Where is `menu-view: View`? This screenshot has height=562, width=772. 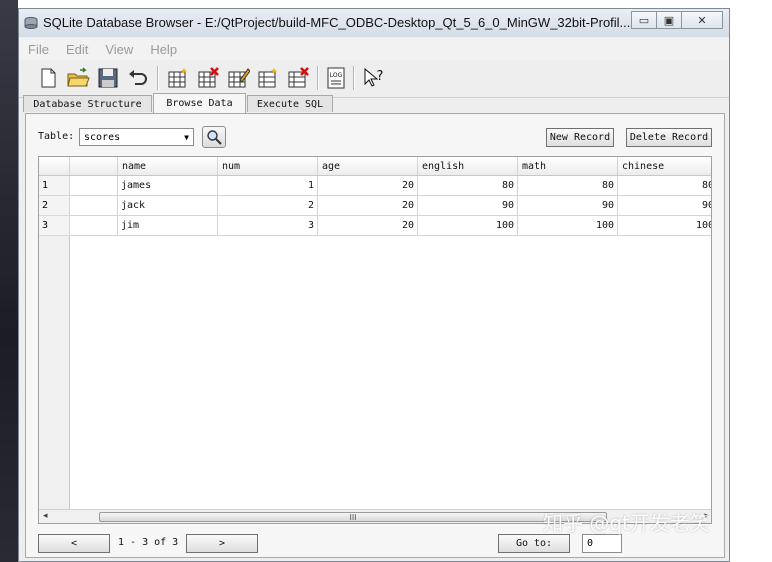 menu-view: View is located at coordinates (118, 49).